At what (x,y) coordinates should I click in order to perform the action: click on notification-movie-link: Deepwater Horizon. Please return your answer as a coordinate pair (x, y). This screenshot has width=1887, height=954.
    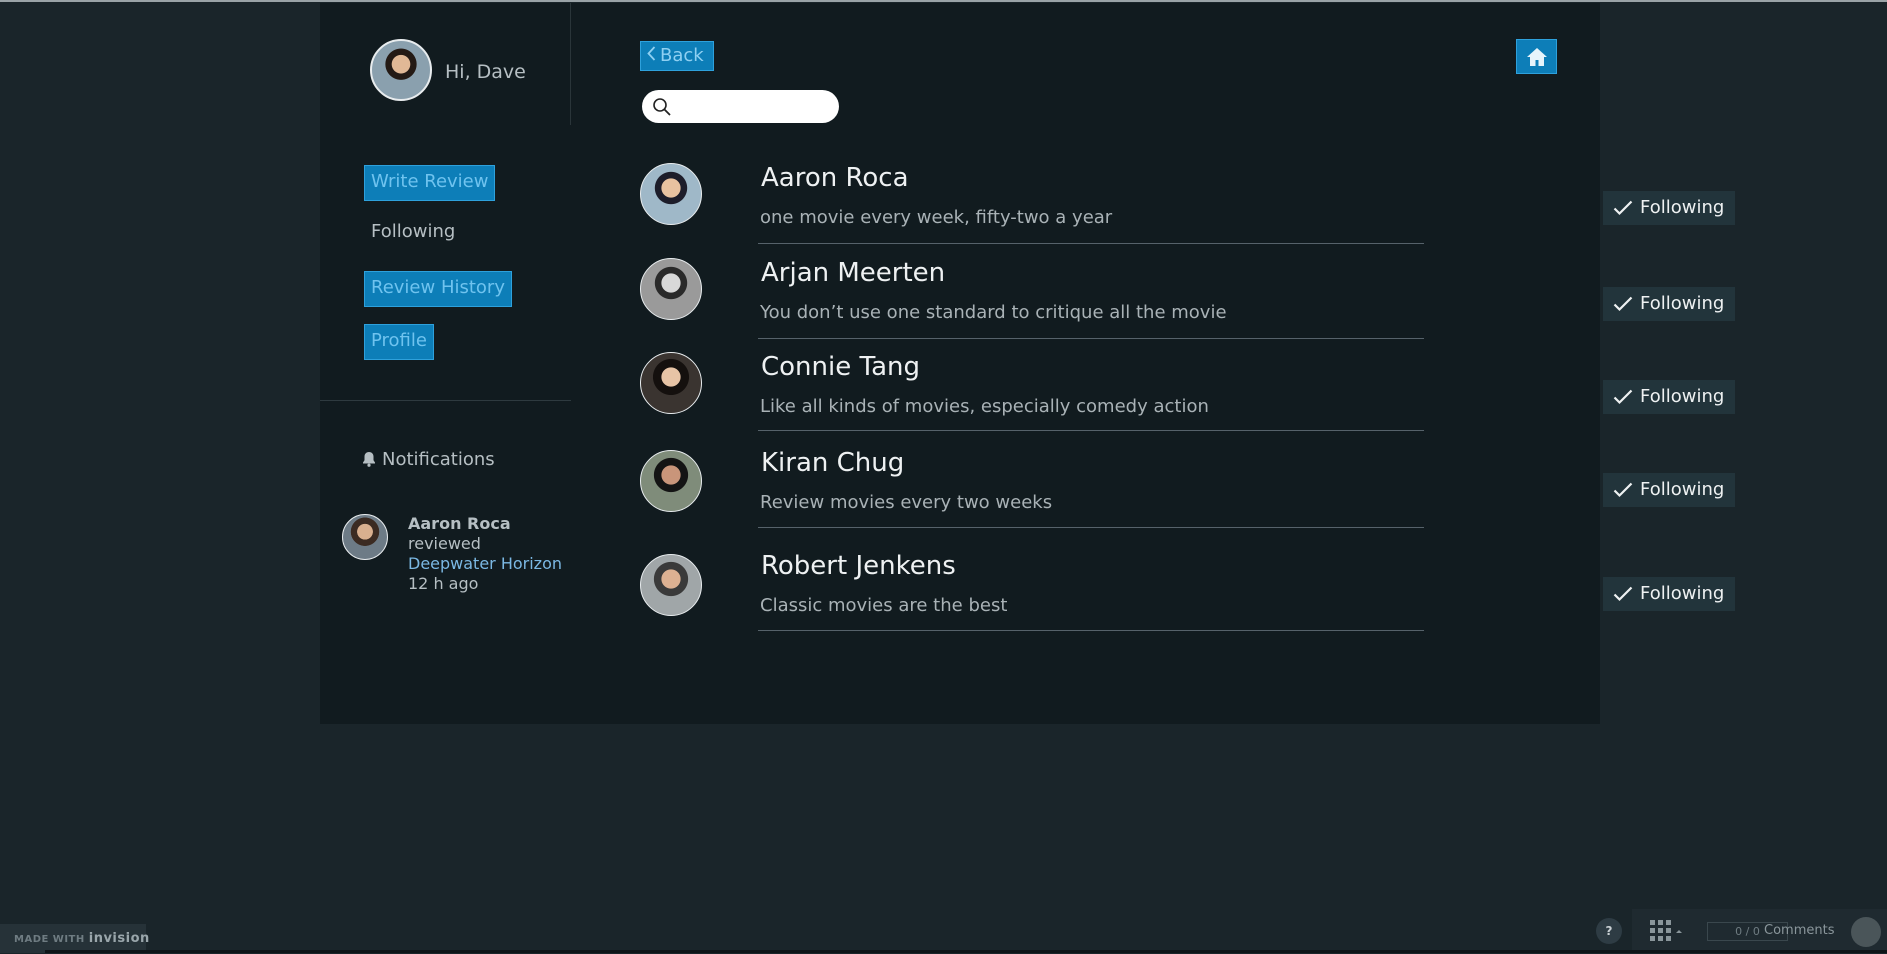
    Looking at the image, I should click on (485, 564).